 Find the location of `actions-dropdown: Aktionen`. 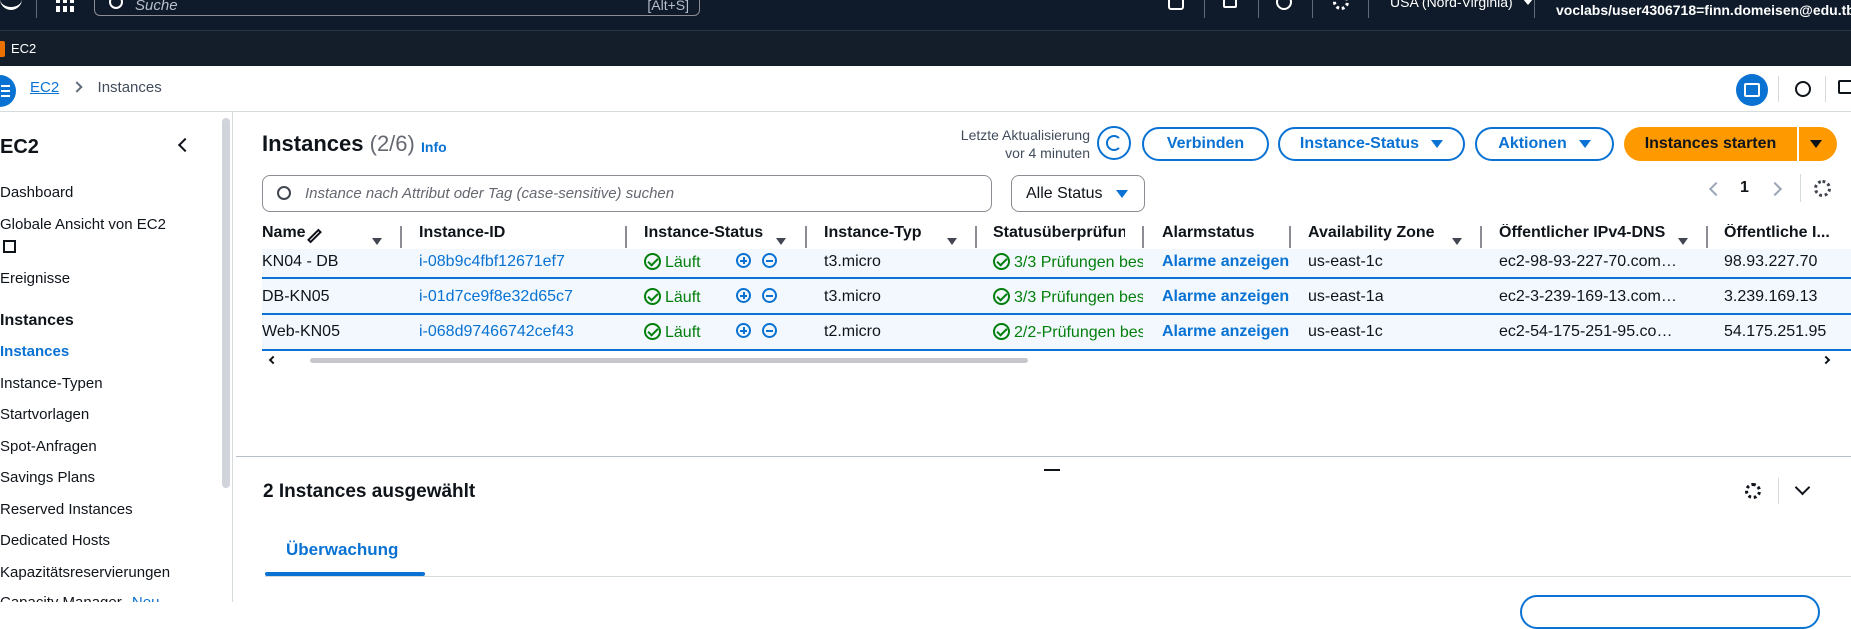

actions-dropdown: Aktionen is located at coordinates (1544, 144).